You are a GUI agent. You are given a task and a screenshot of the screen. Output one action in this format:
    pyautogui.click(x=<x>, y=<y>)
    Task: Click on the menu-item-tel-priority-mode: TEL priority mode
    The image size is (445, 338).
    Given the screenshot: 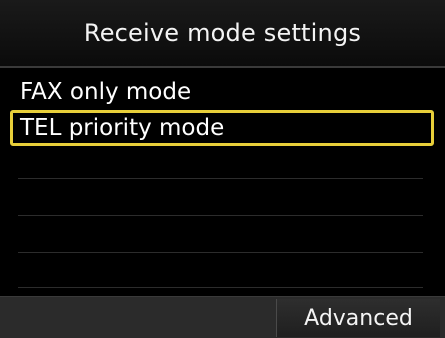 What is the action you would take?
    pyautogui.click(x=222, y=128)
    